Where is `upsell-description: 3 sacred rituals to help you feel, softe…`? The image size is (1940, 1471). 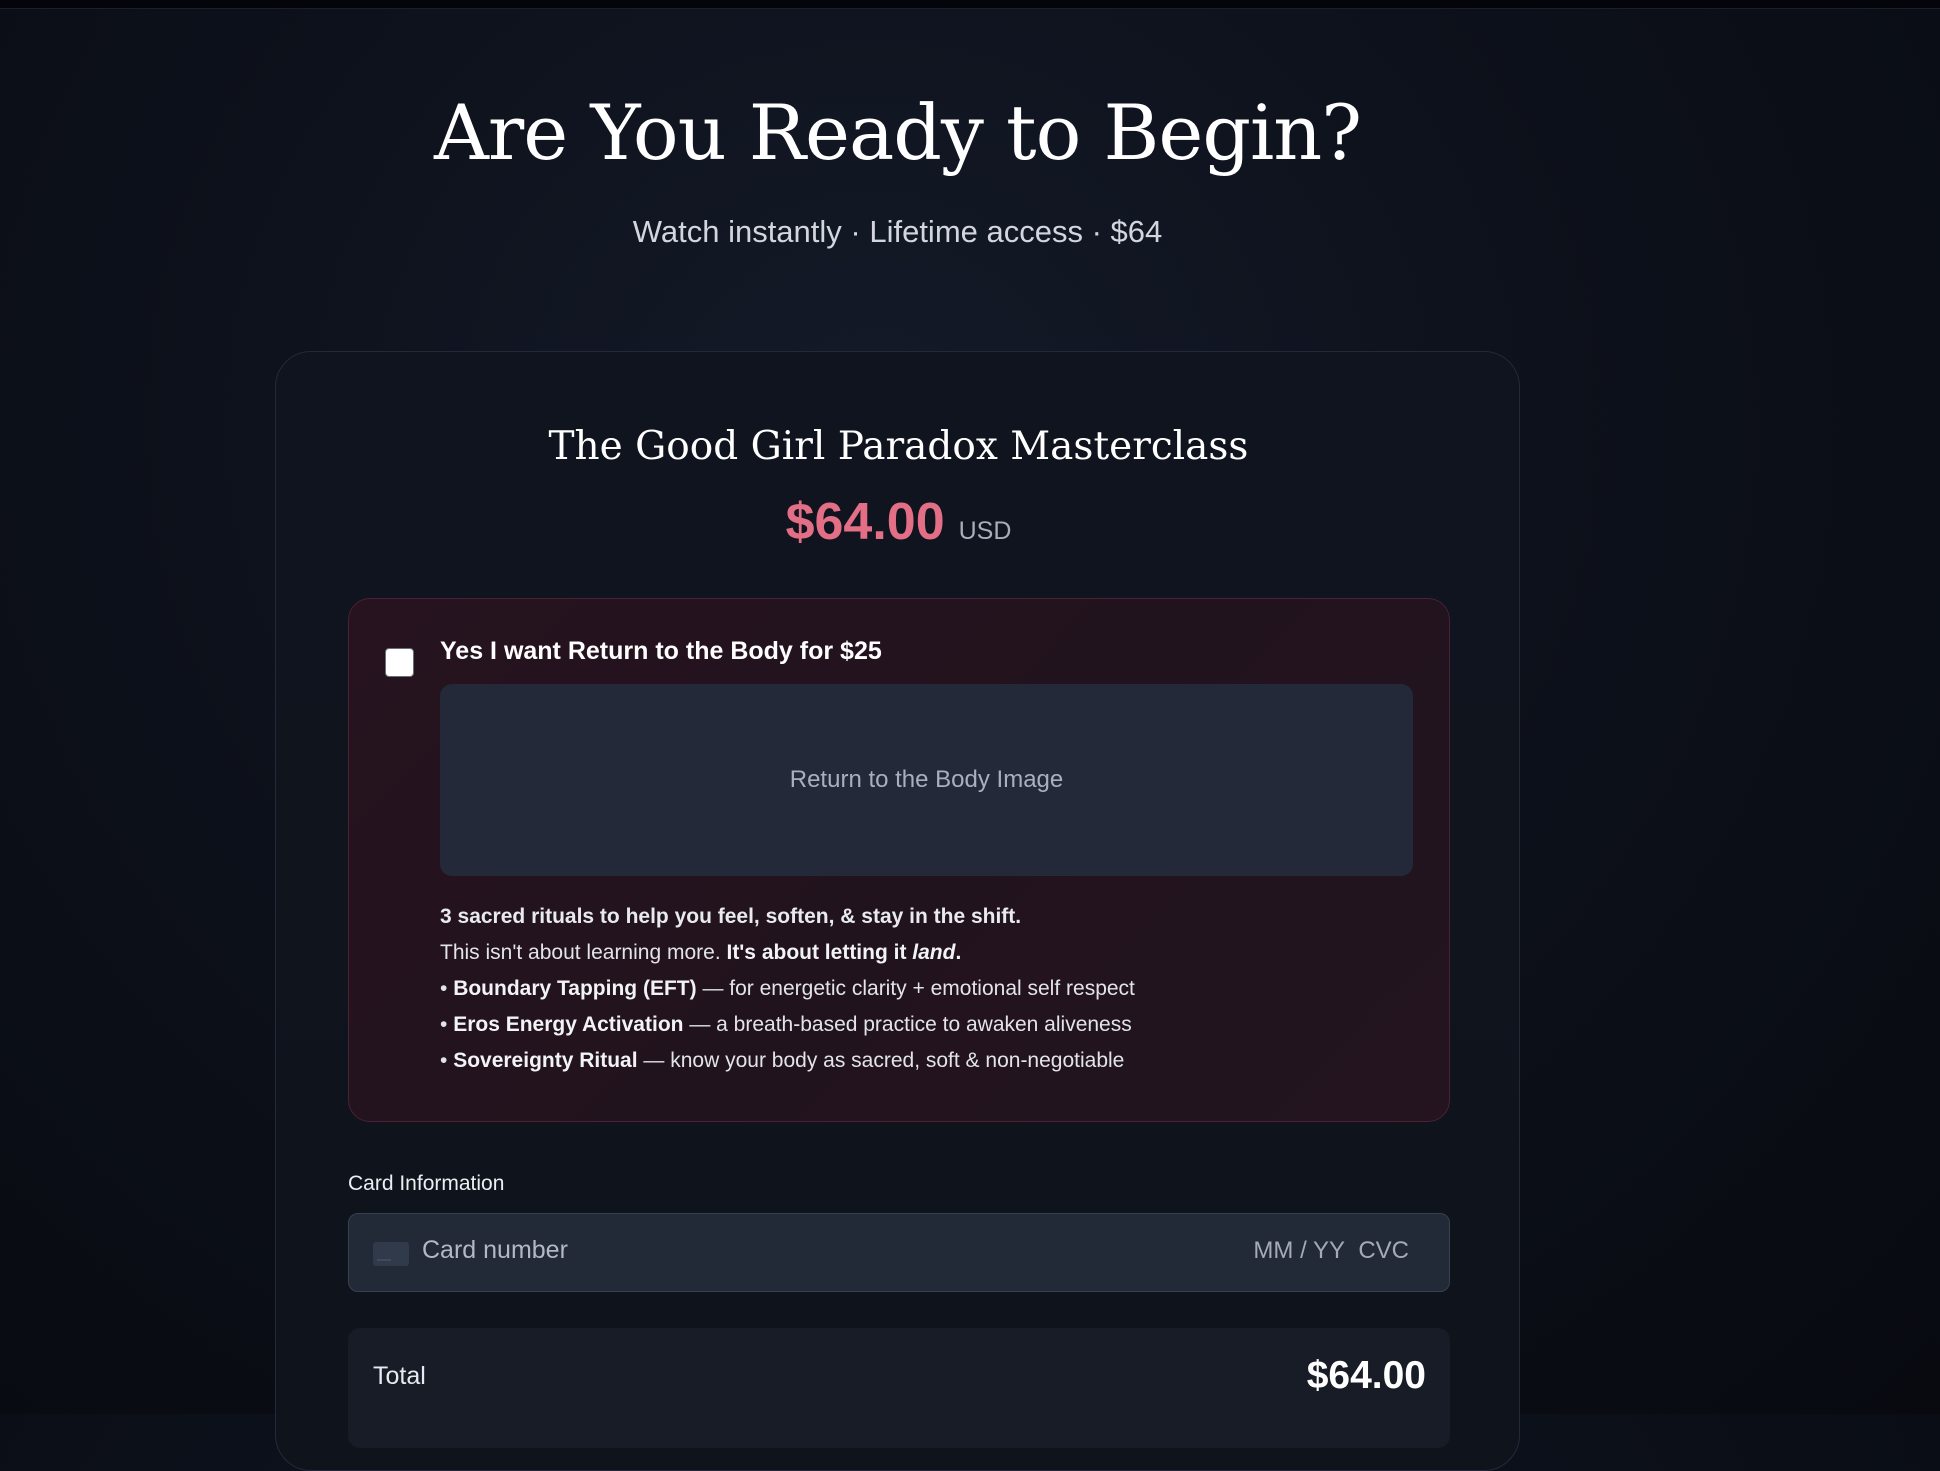
upsell-description: 3 sacred rituals to help you feel, softe… is located at coordinates (930, 989).